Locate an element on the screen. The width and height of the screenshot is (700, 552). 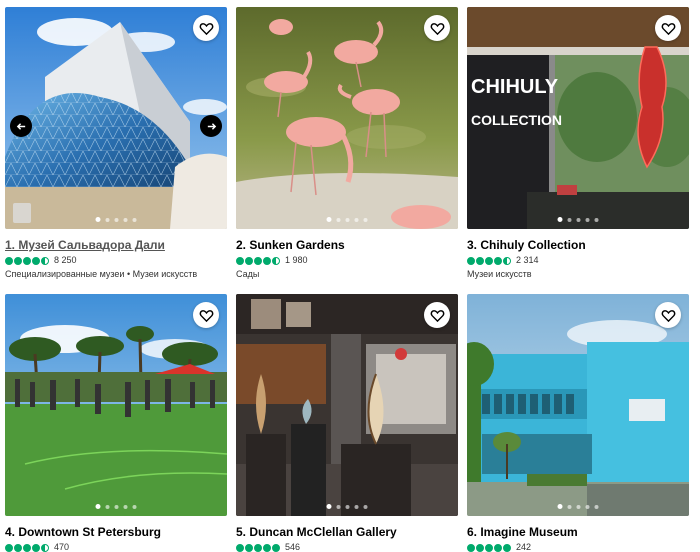
previous-photo-button is located at coordinates (21, 126).